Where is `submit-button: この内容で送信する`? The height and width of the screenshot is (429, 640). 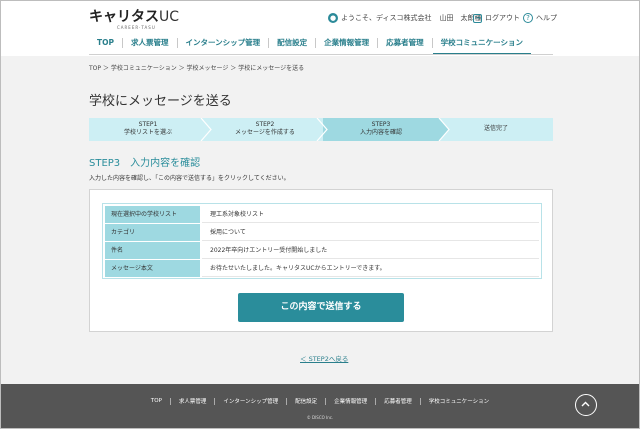
submit-button: この内容で送信する is located at coordinates (321, 307).